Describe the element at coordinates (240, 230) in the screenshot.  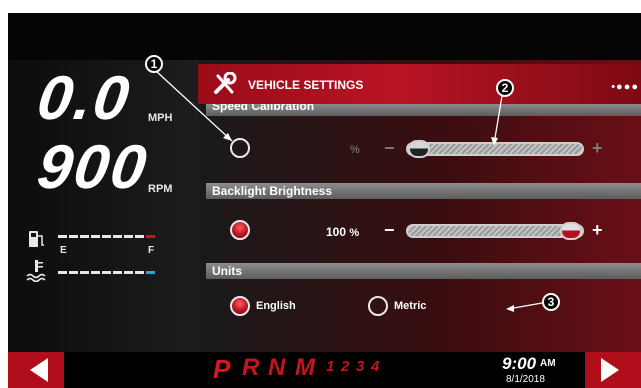
I see `backlight-radio` at that location.